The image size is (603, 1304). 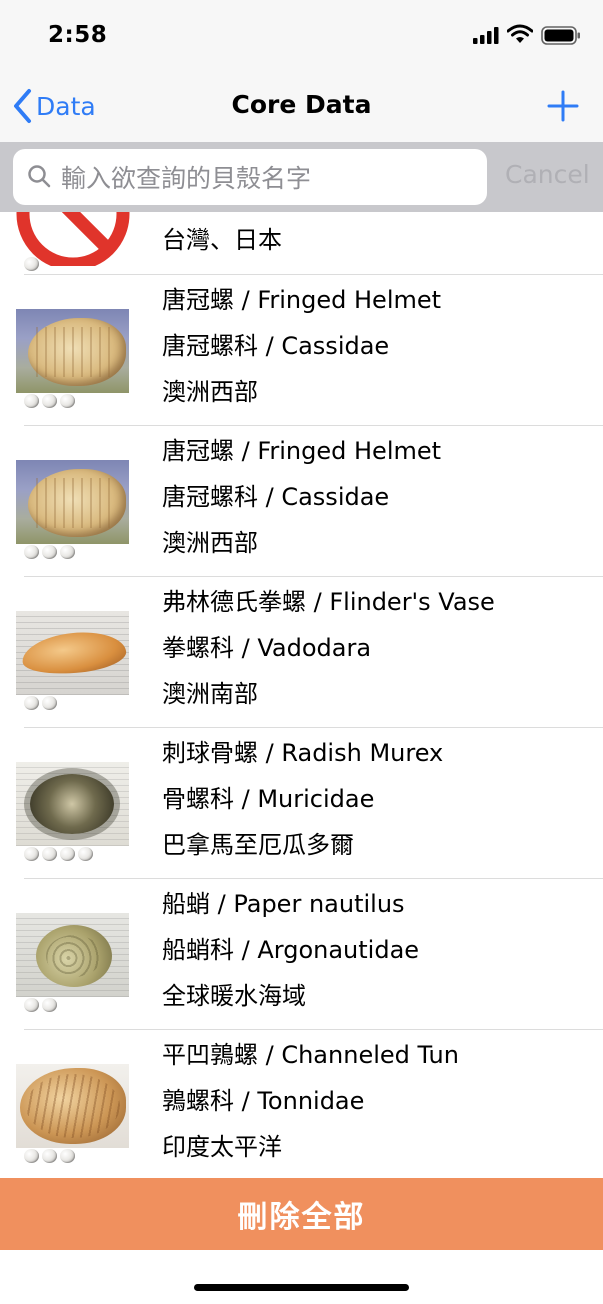 I want to click on home-indicator, so click(x=301, y=1287).